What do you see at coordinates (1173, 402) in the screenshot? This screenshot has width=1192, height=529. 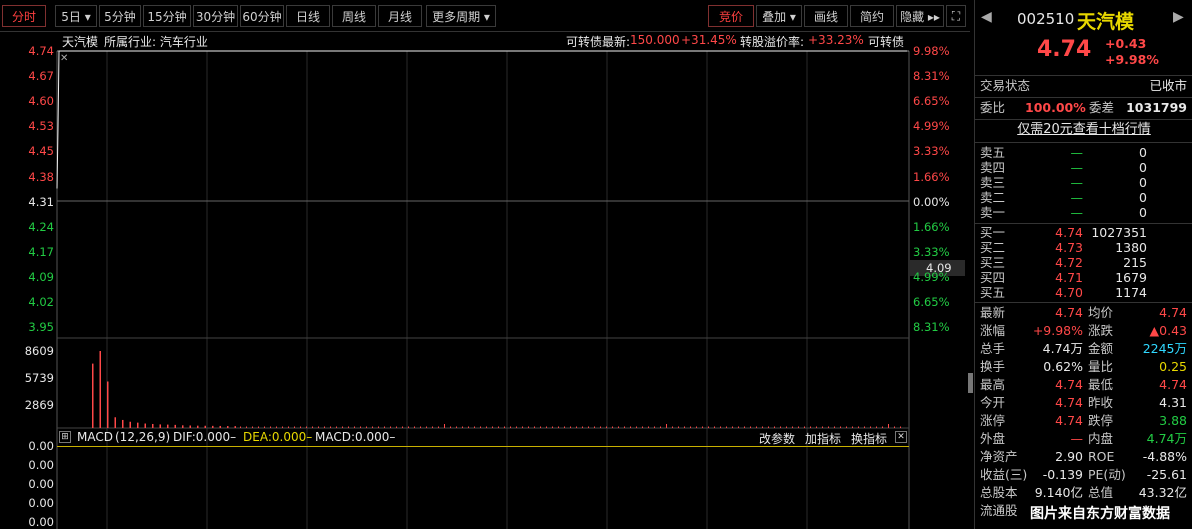 I see `stat-value: 4.31` at bounding box center [1173, 402].